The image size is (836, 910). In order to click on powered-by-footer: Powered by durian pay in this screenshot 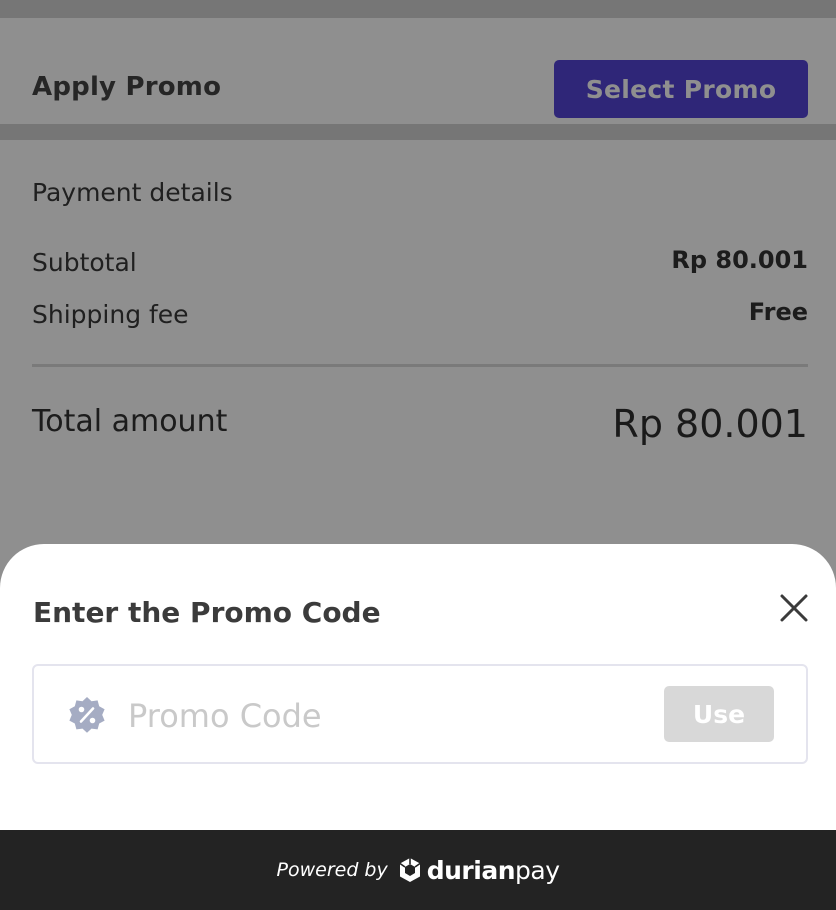, I will do `click(418, 870)`.